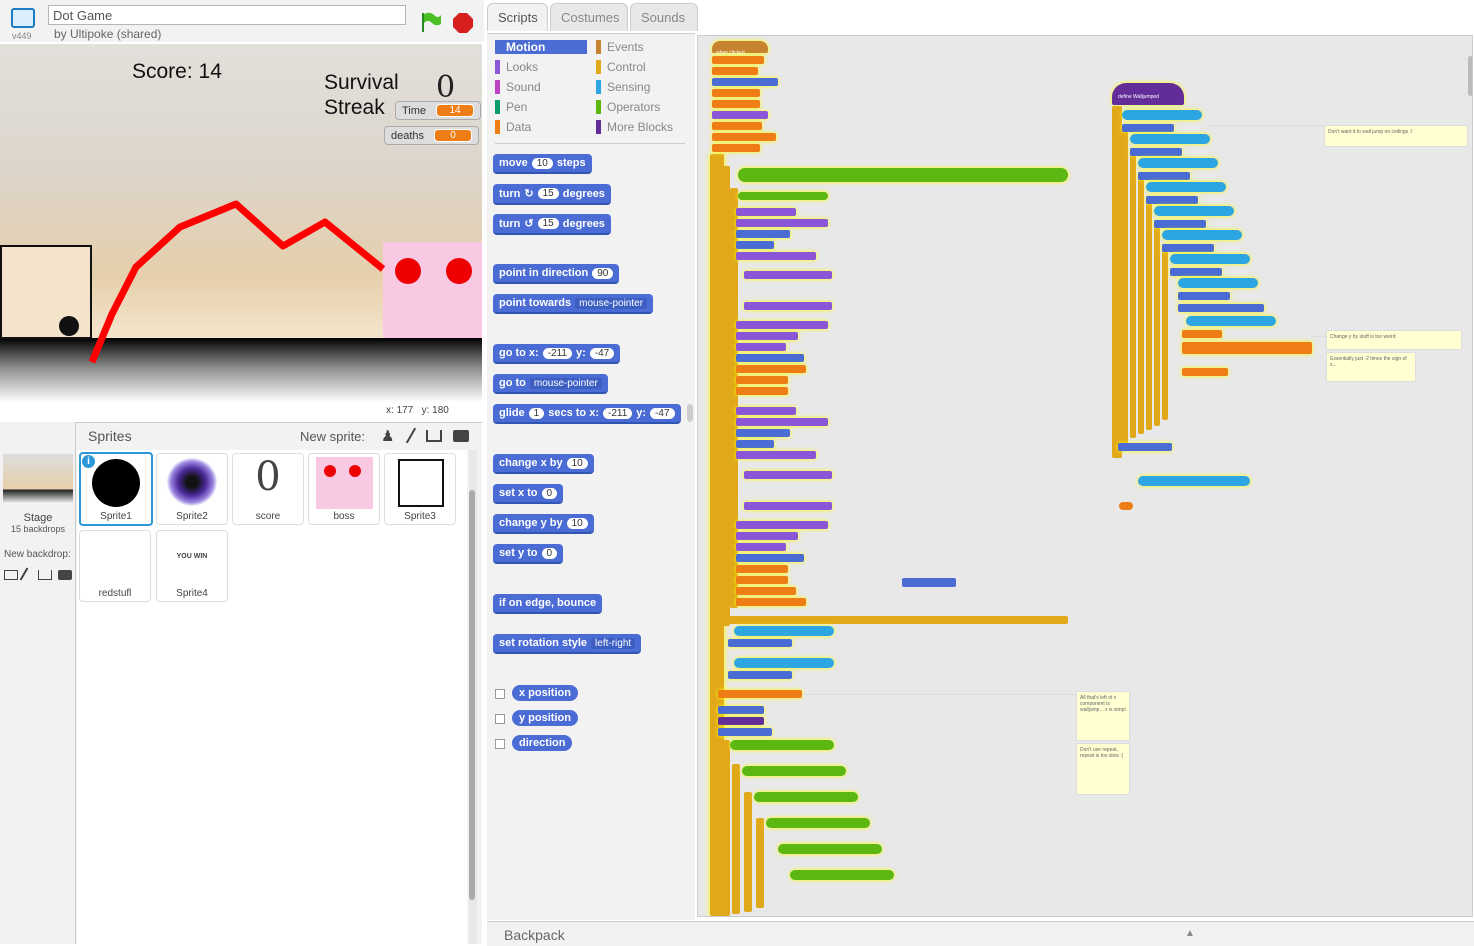 This screenshot has width=1474, height=946. Describe the element at coordinates (431, 22) in the screenshot. I see `green-flag-icon` at that location.